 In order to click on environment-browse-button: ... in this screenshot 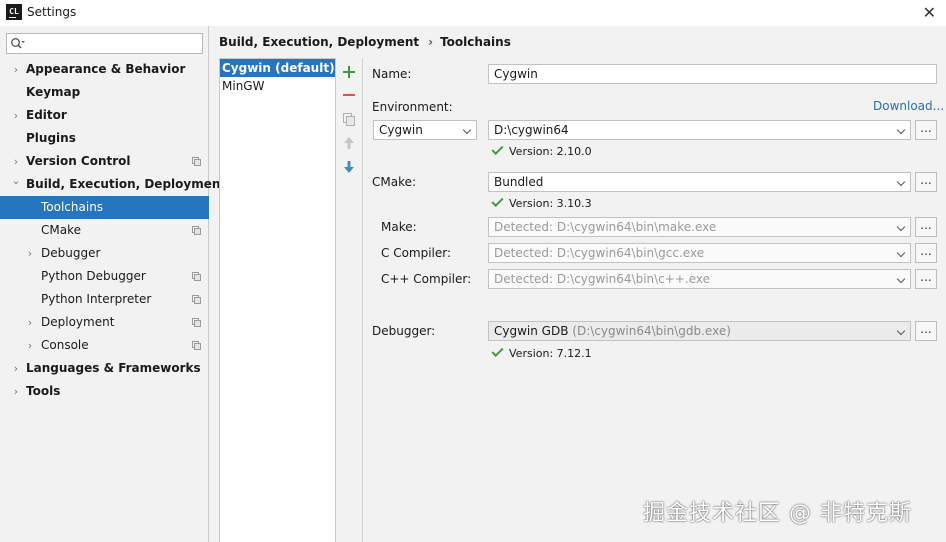, I will do `click(926, 130)`.